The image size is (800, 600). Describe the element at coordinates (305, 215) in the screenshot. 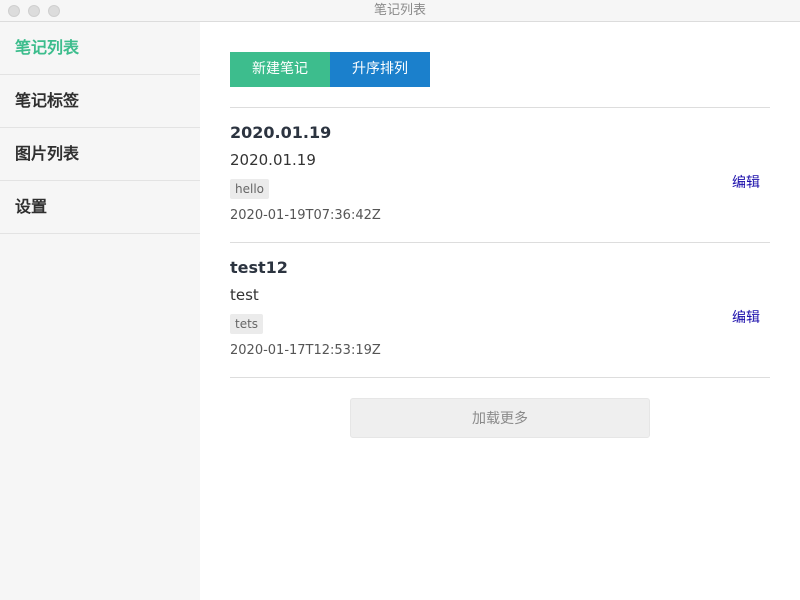

I see `note-timestamp: 2020-01-19T07:36:42Z` at that location.